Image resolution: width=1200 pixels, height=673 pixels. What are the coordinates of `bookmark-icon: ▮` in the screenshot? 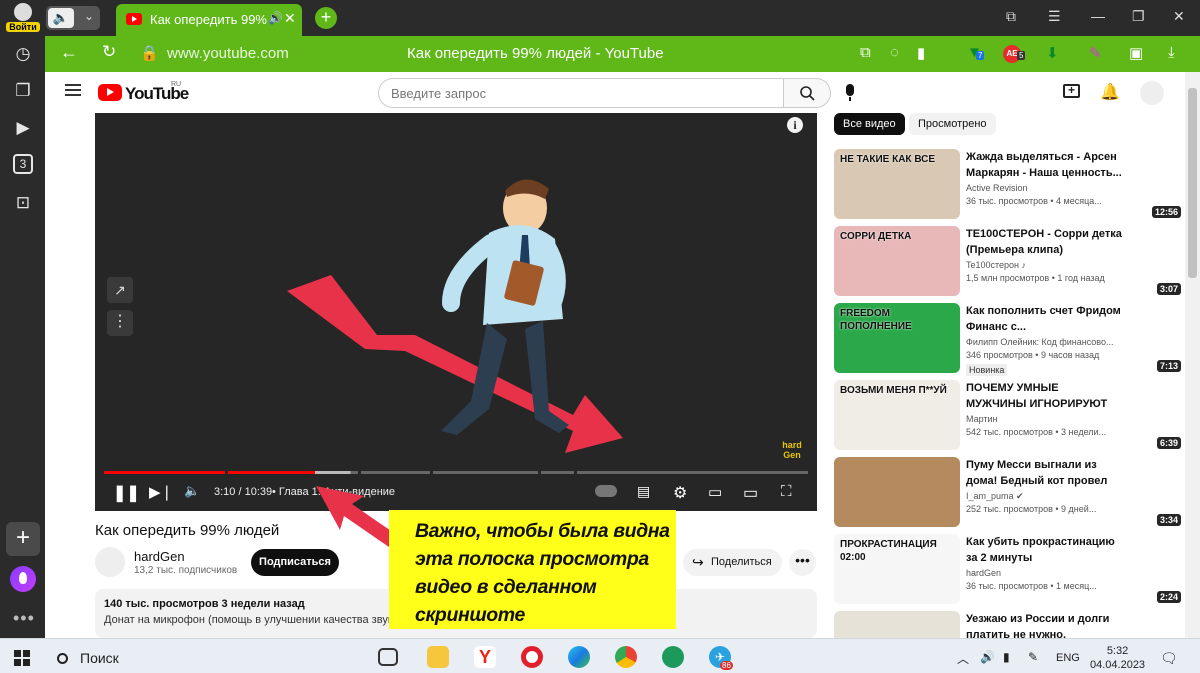 It's located at (921, 53).